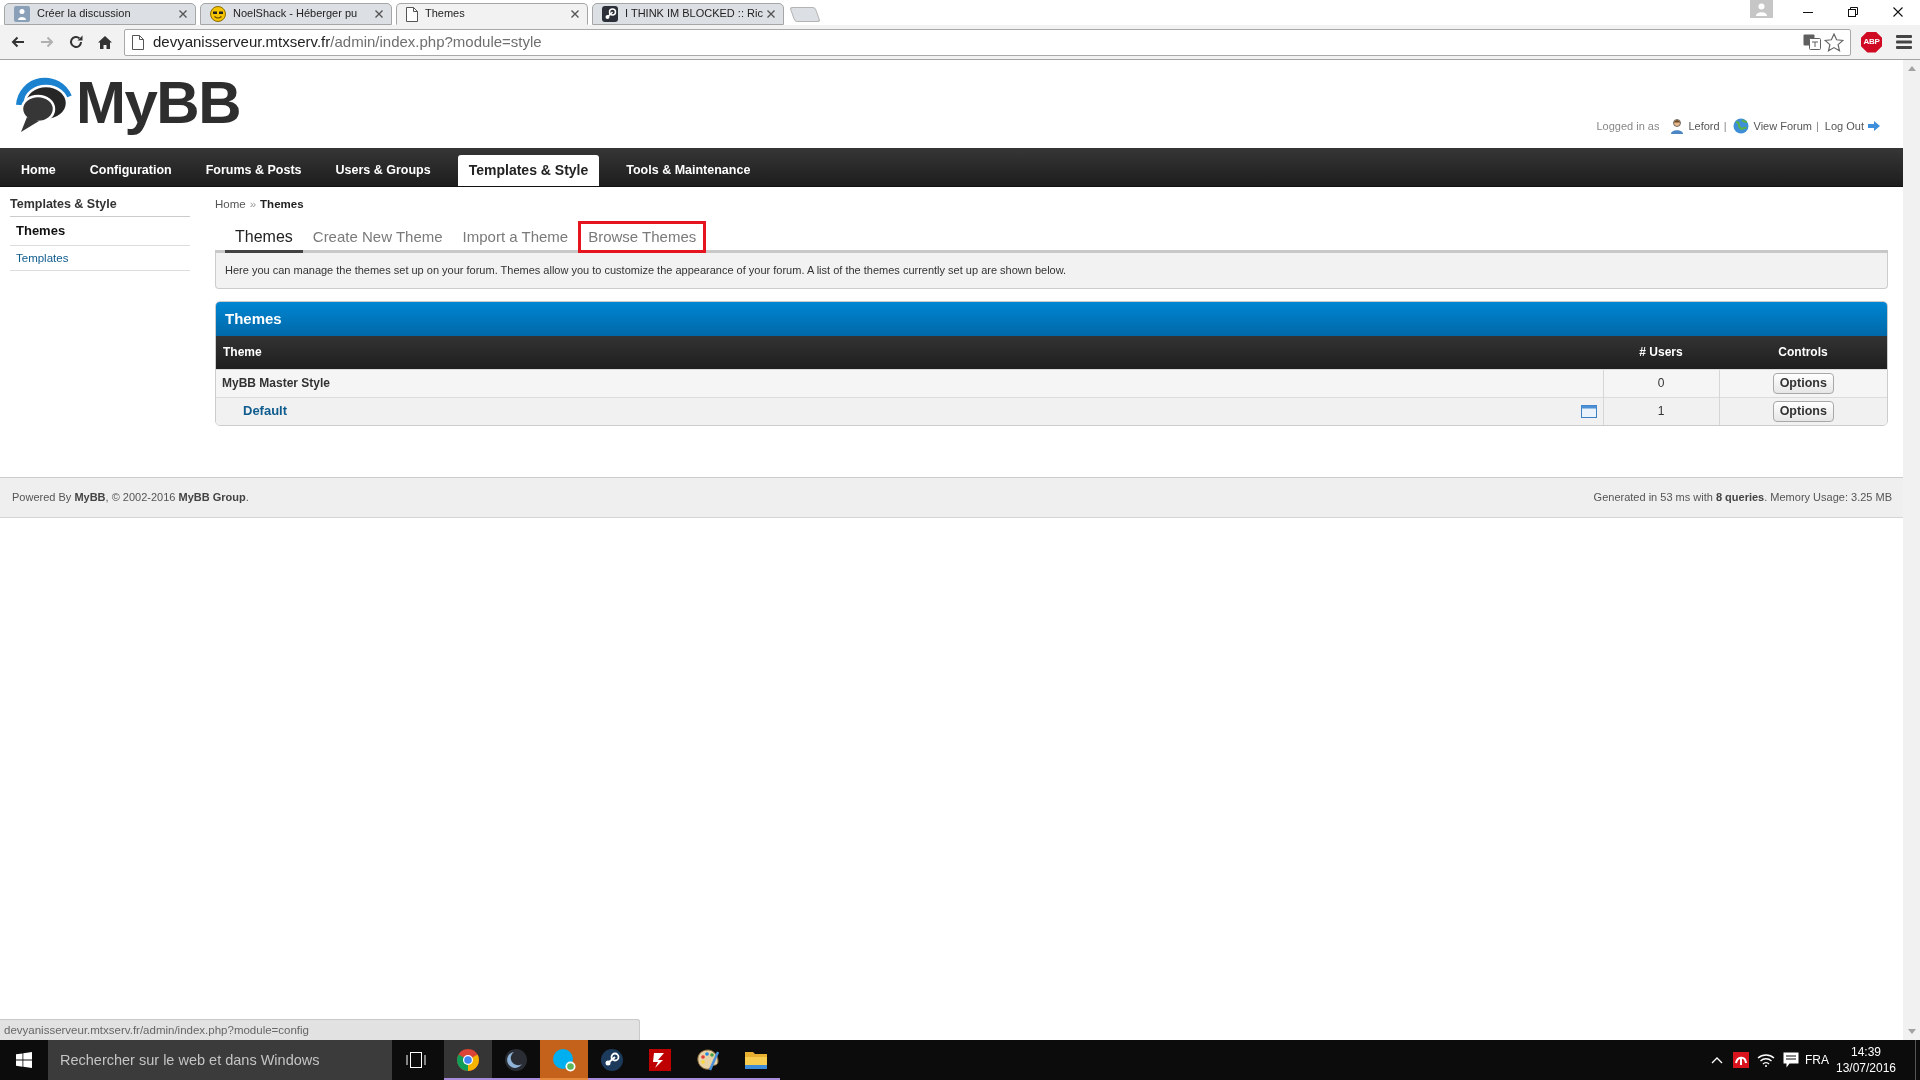  I want to click on nav-tab: Configuration, so click(130, 170).